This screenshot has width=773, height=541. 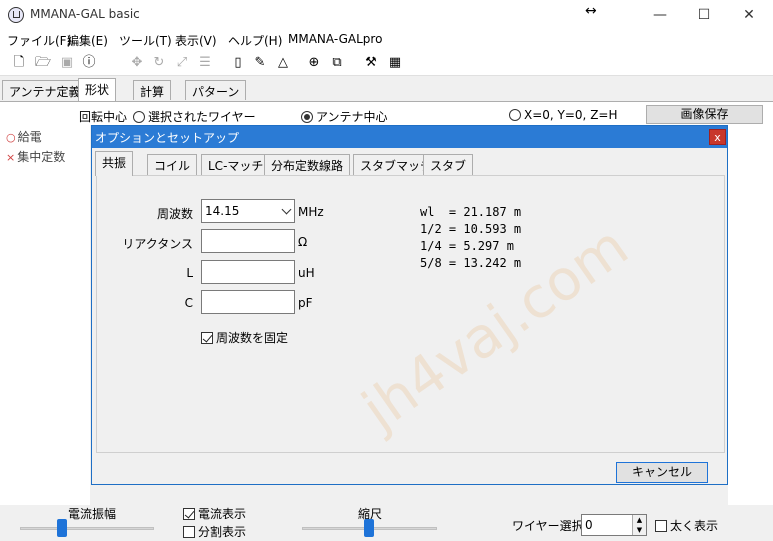 I want to click on new-file-icon: 🗋, so click(x=19, y=63).